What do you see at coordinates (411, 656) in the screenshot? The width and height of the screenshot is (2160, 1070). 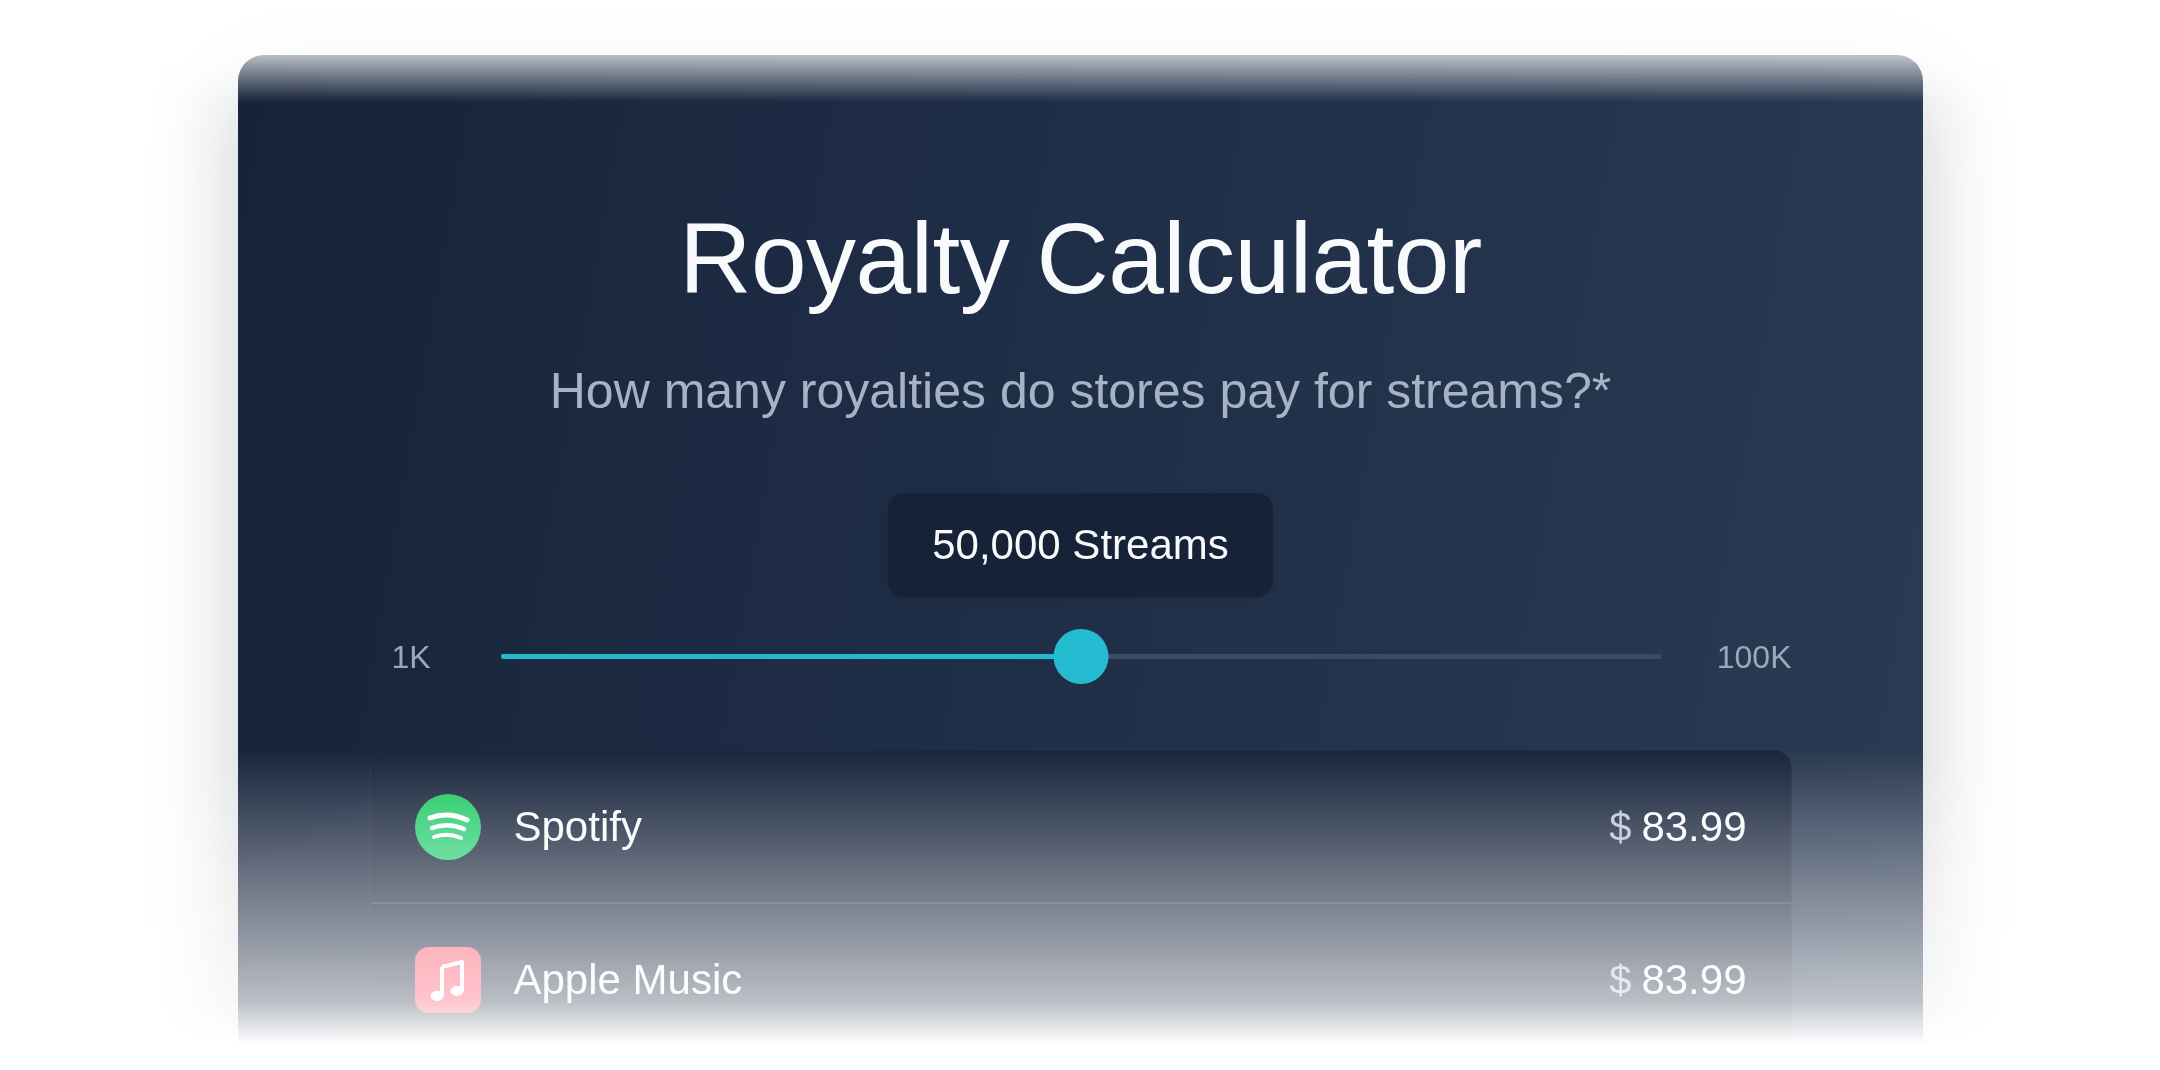 I see `slider-min-label: 1K` at bounding box center [411, 656].